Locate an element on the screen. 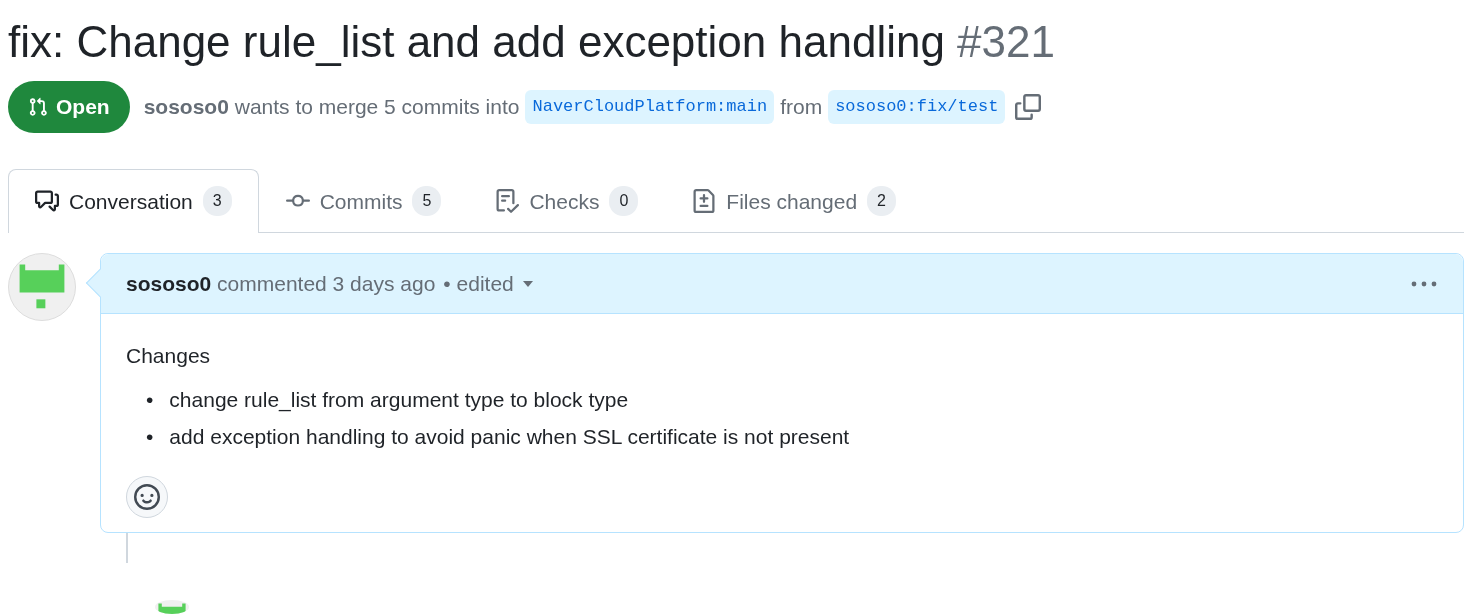 The height and width of the screenshot is (614, 1472). avatar is located at coordinates (172, 607).